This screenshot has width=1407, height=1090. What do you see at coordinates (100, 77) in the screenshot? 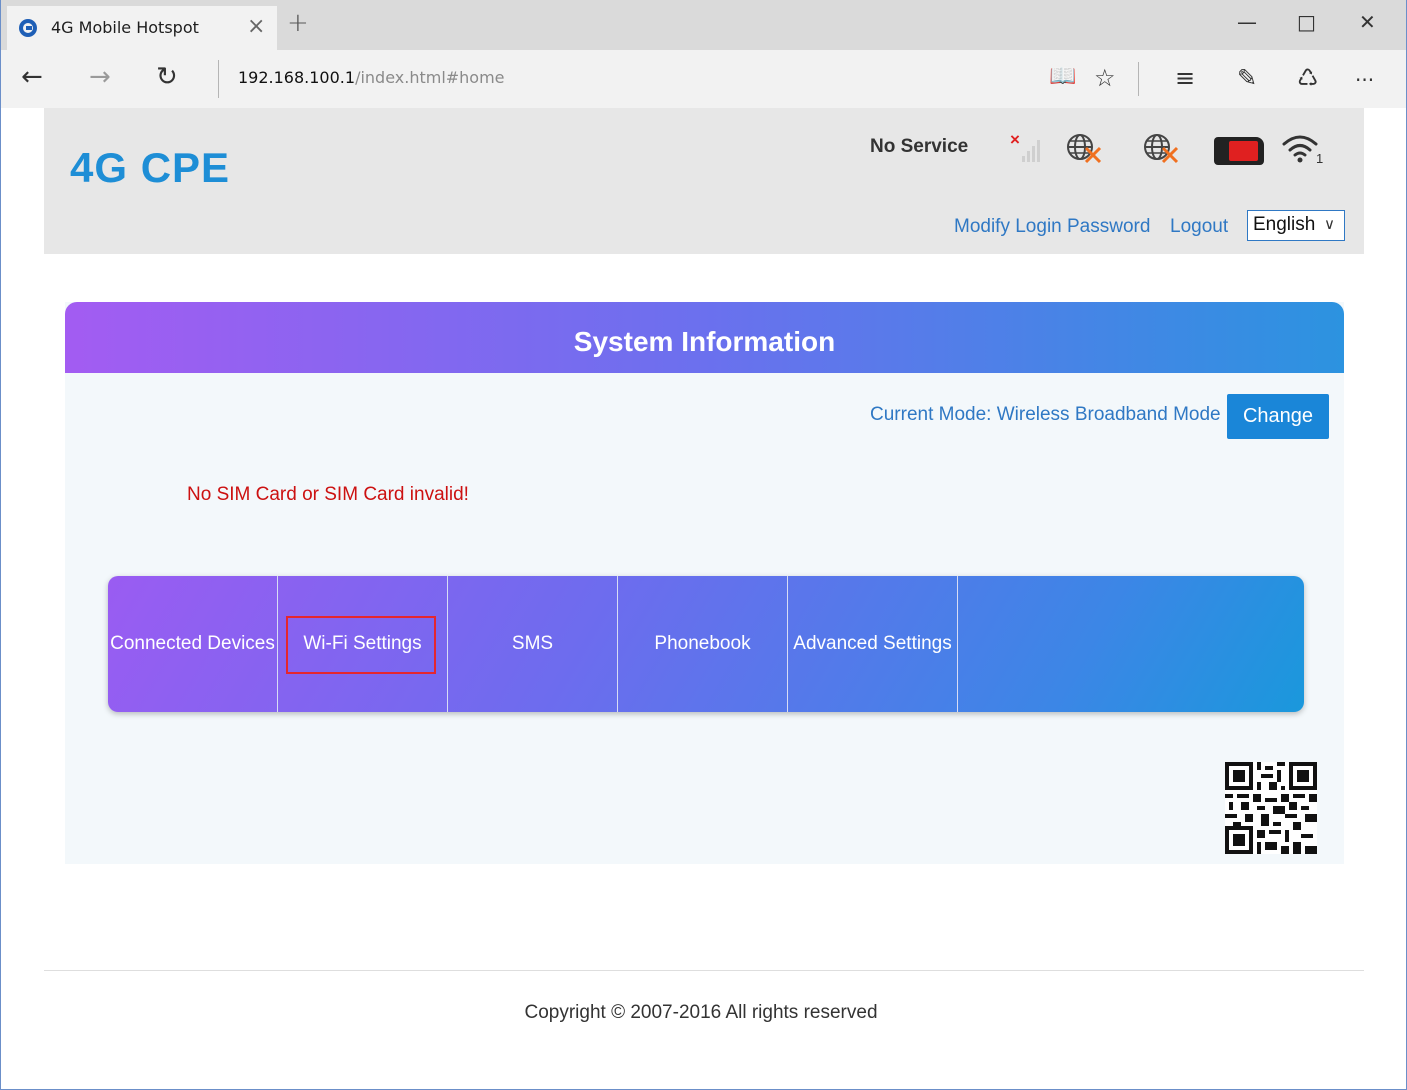
I see `forward-icon: →` at bounding box center [100, 77].